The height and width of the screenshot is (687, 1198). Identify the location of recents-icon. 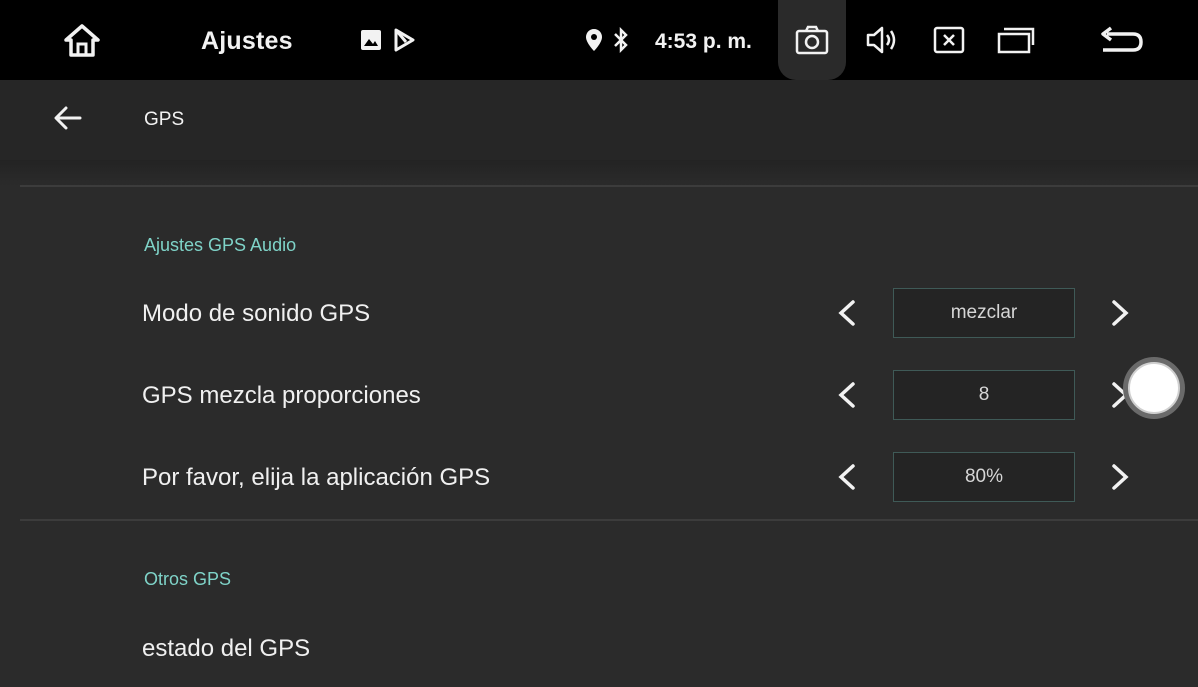
(1016, 40).